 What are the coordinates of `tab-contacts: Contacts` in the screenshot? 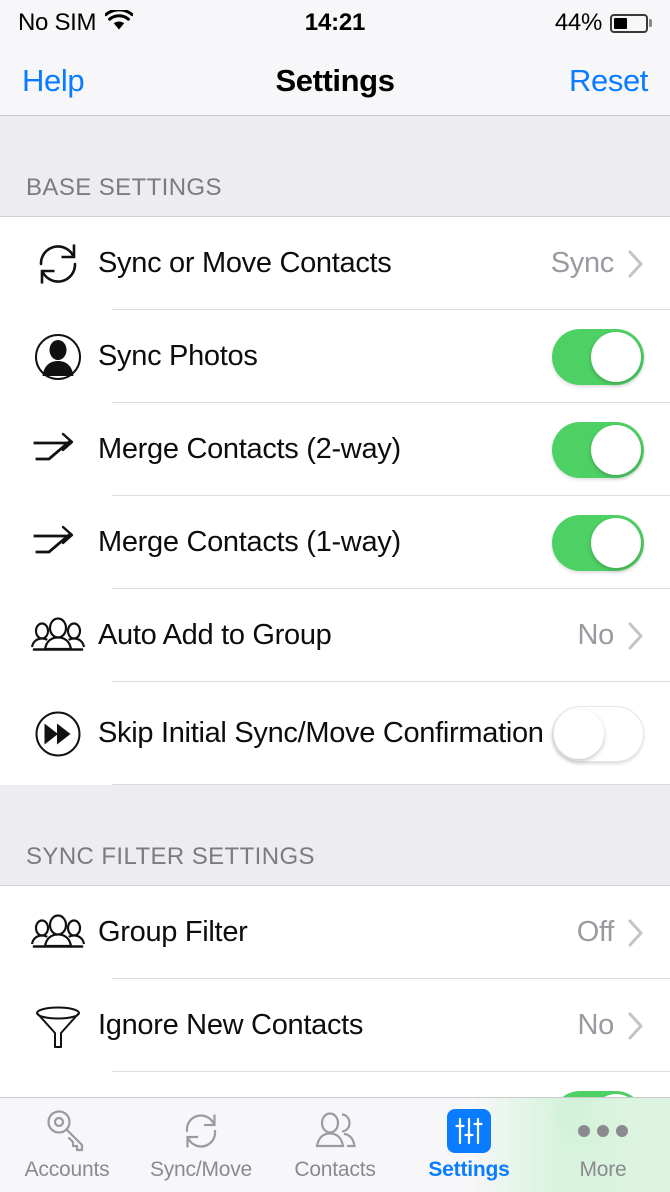 It's located at (335, 1145).